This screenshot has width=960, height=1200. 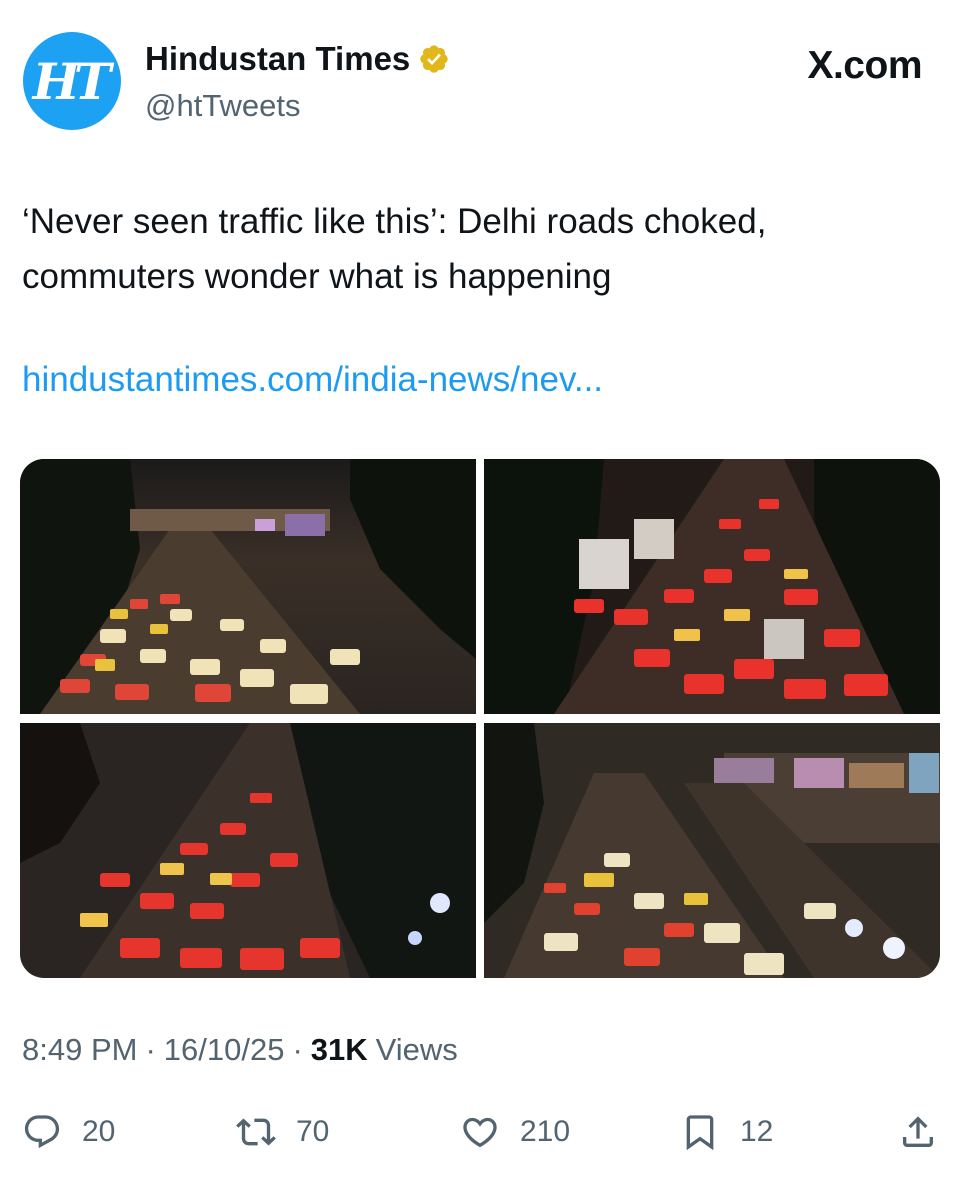 What do you see at coordinates (757, 1131) in the screenshot?
I see `bookmark-count: 12` at bounding box center [757, 1131].